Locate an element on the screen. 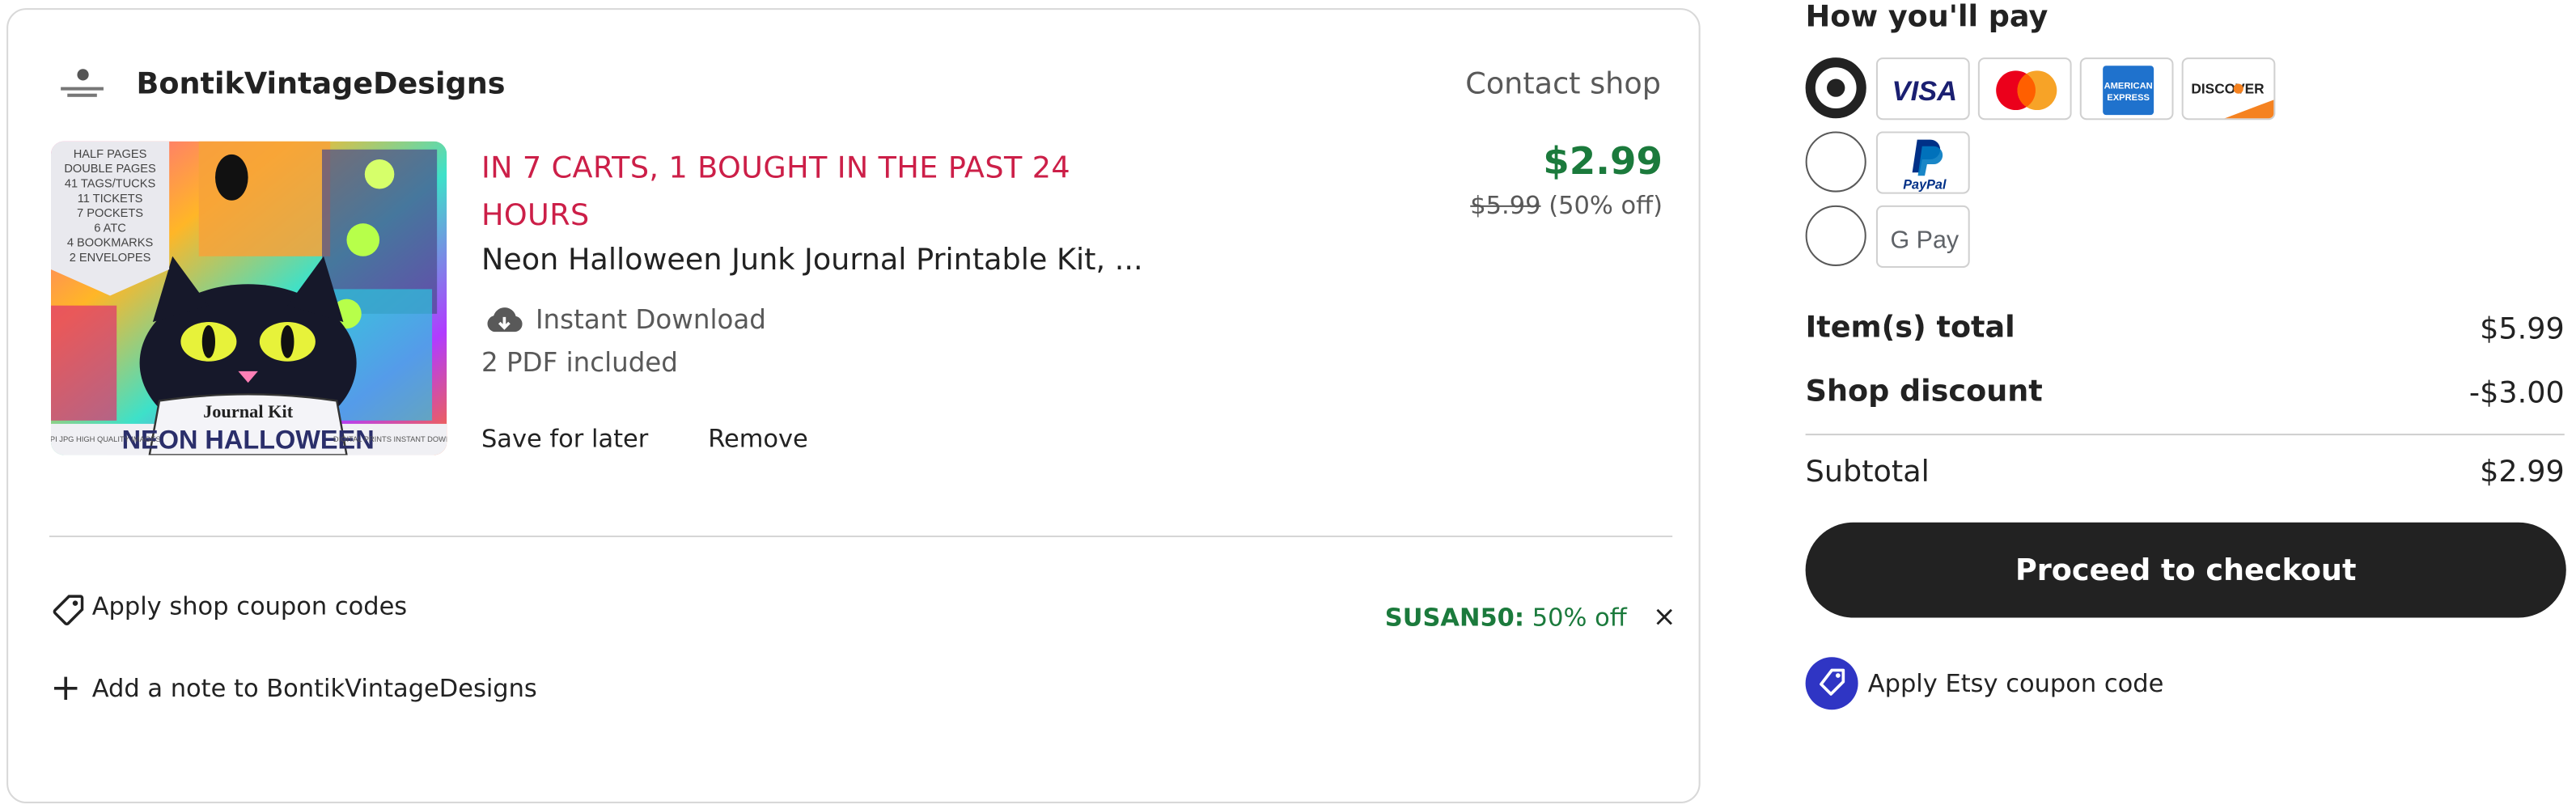 The image size is (2576, 809). original-price-block: $5.99 (50% off) is located at coordinates (1566, 206).